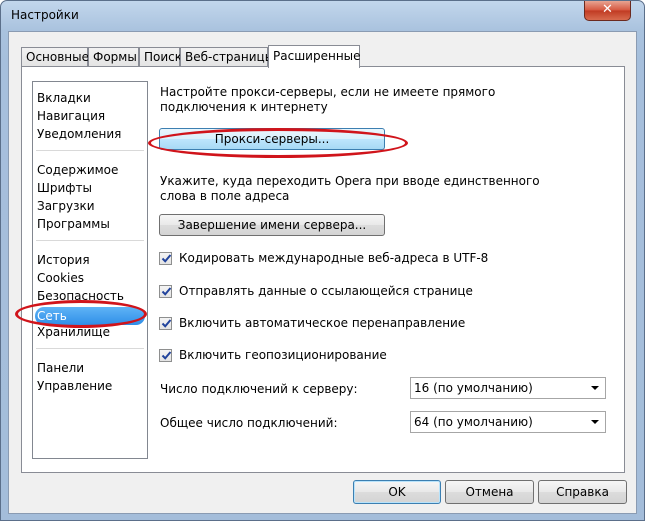 The image size is (645, 521). What do you see at coordinates (489, 492) in the screenshot?
I see `cancel-button: Отмена` at bounding box center [489, 492].